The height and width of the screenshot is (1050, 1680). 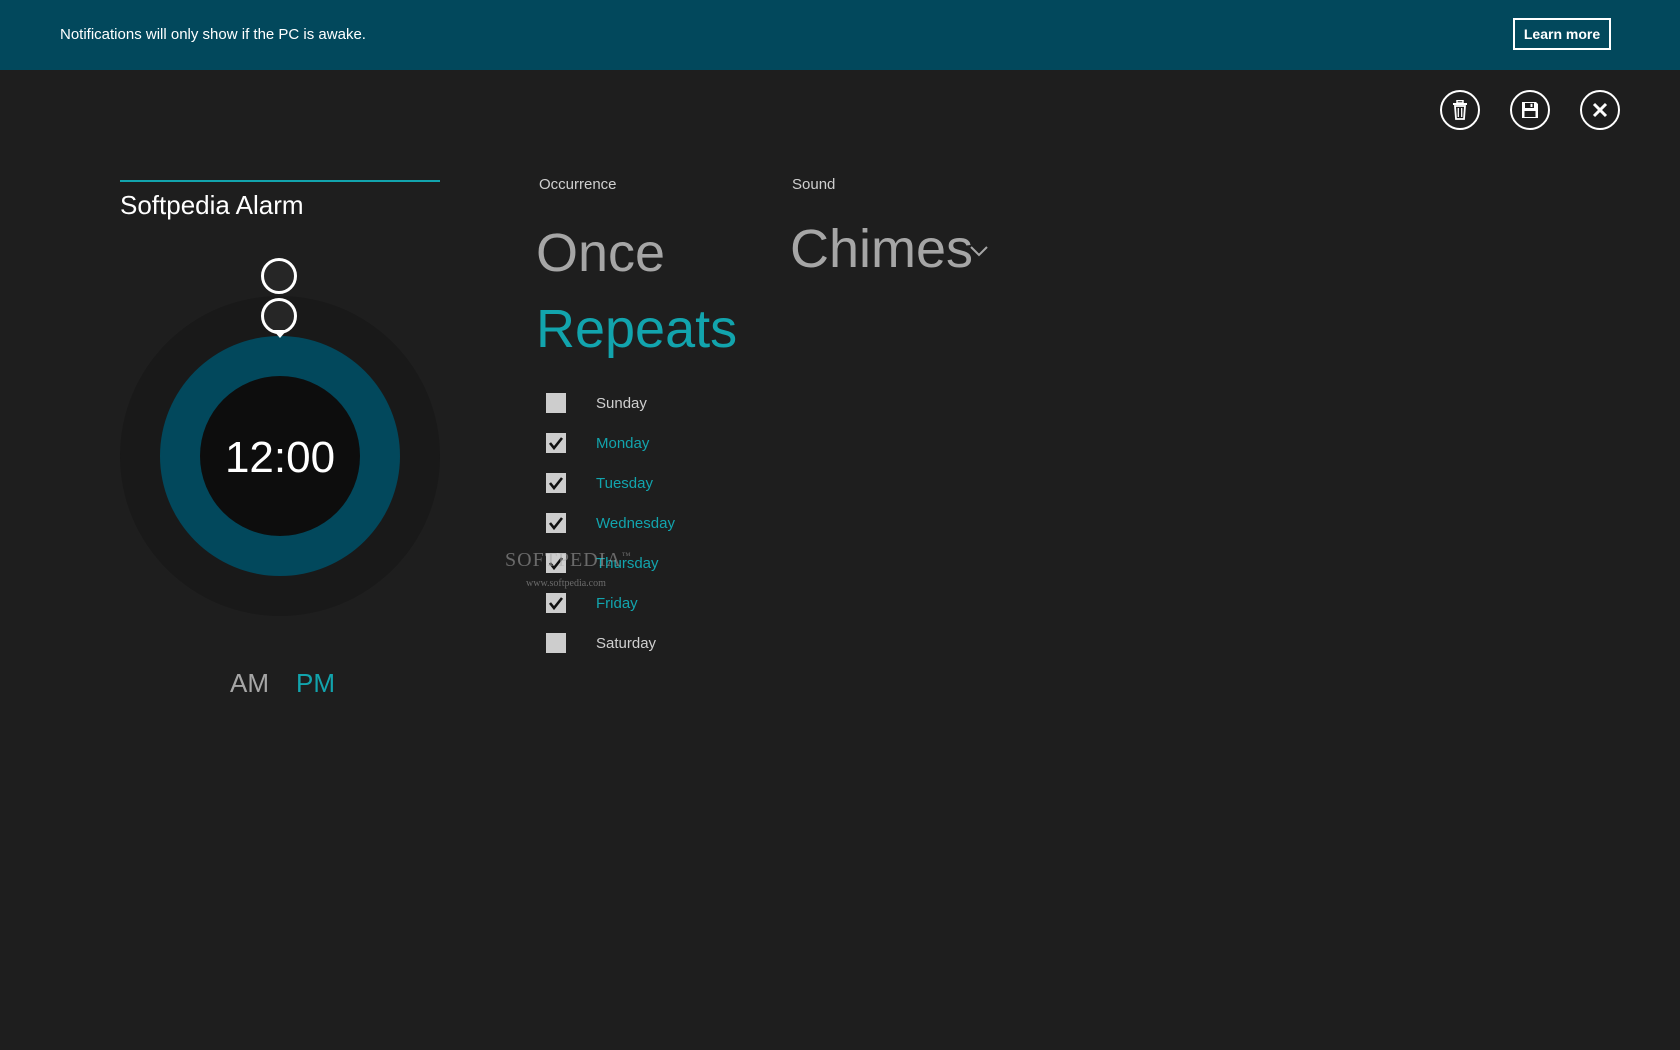 I want to click on learn-more-button: Learn more, so click(x=1562, y=34).